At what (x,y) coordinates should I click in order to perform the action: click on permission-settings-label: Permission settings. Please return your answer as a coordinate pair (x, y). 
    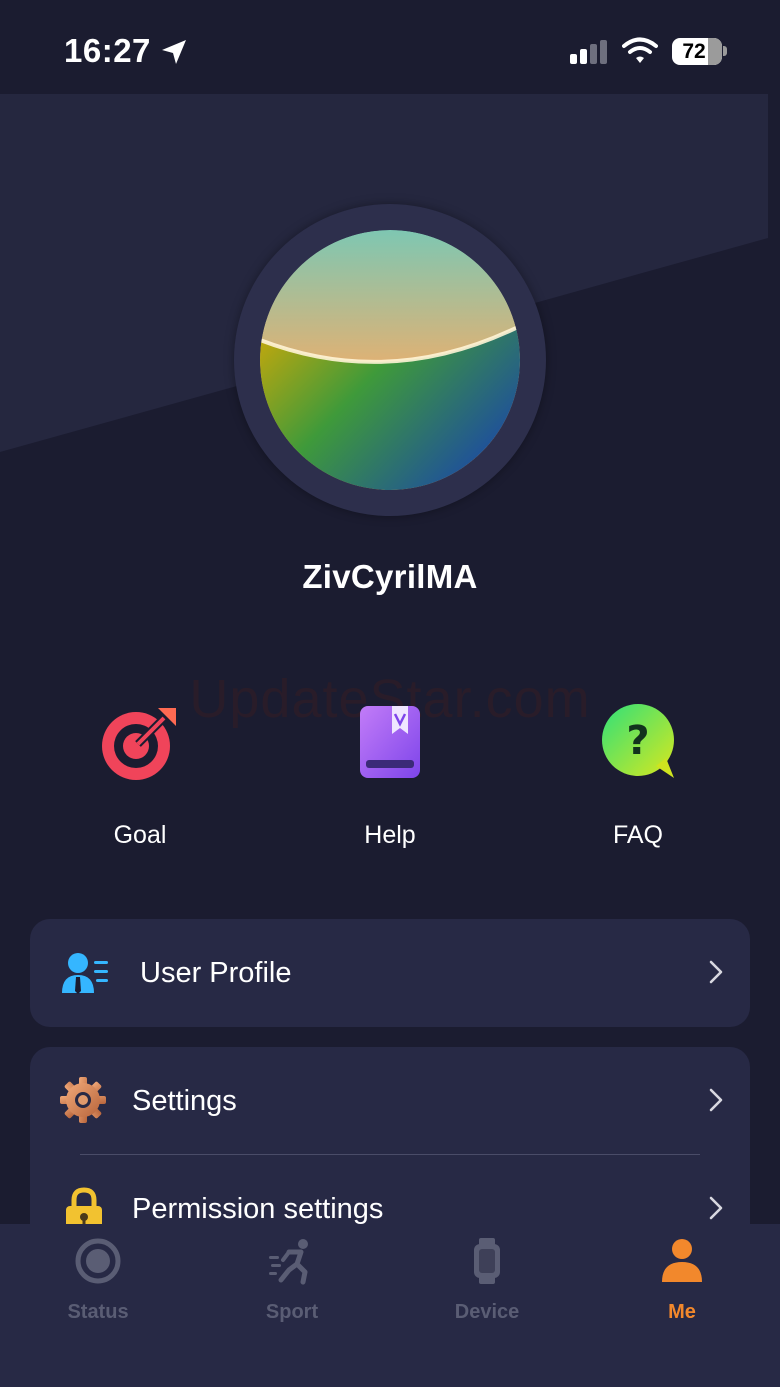
    Looking at the image, I should click on (258, 1208).